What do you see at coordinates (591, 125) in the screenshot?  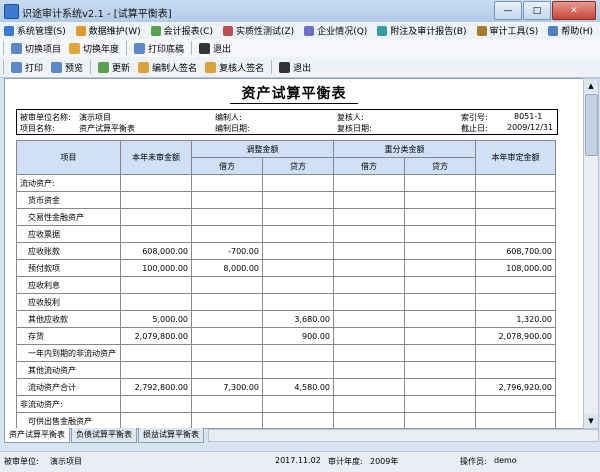 I see `scroll-thumb` at bounding box center [591, 125].